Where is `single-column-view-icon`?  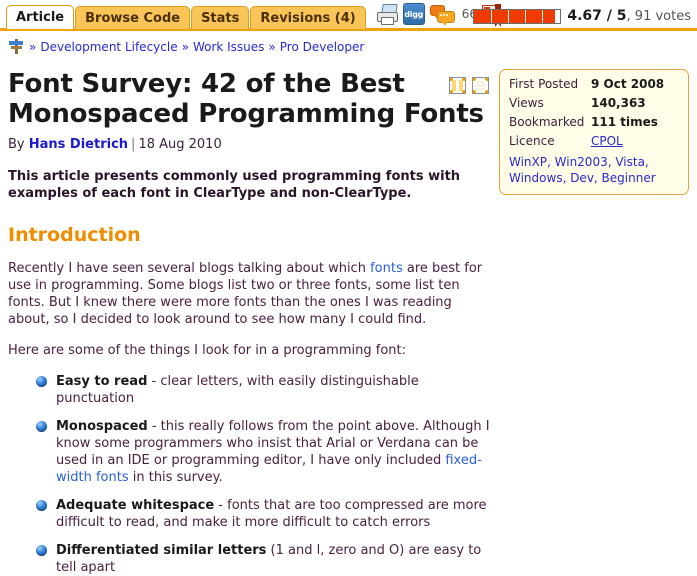
single-column-view-icon is located at coordinates (480, 85).